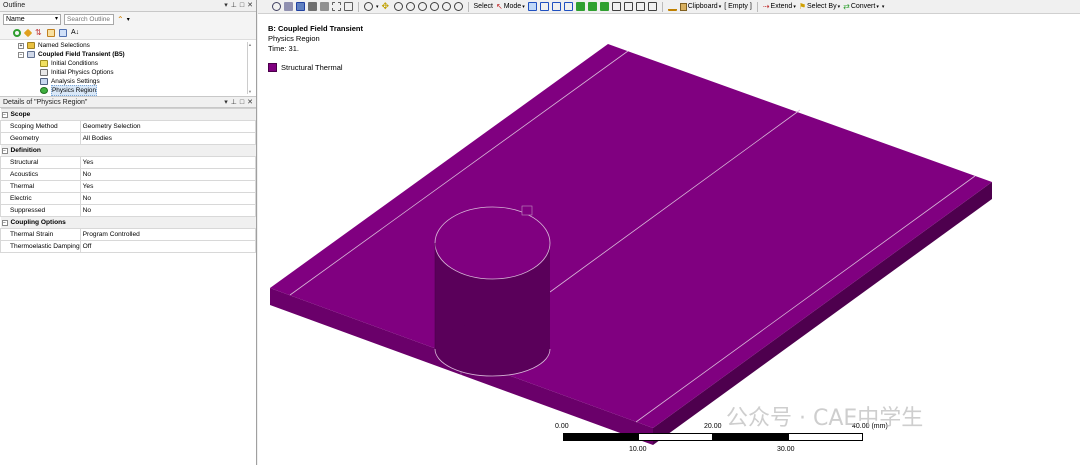 The width and height of the screenshot is (1080, 465). Describe the element at coordinates (168, 138) in the screenshot. I see `property-value: All Bodies` at that location.